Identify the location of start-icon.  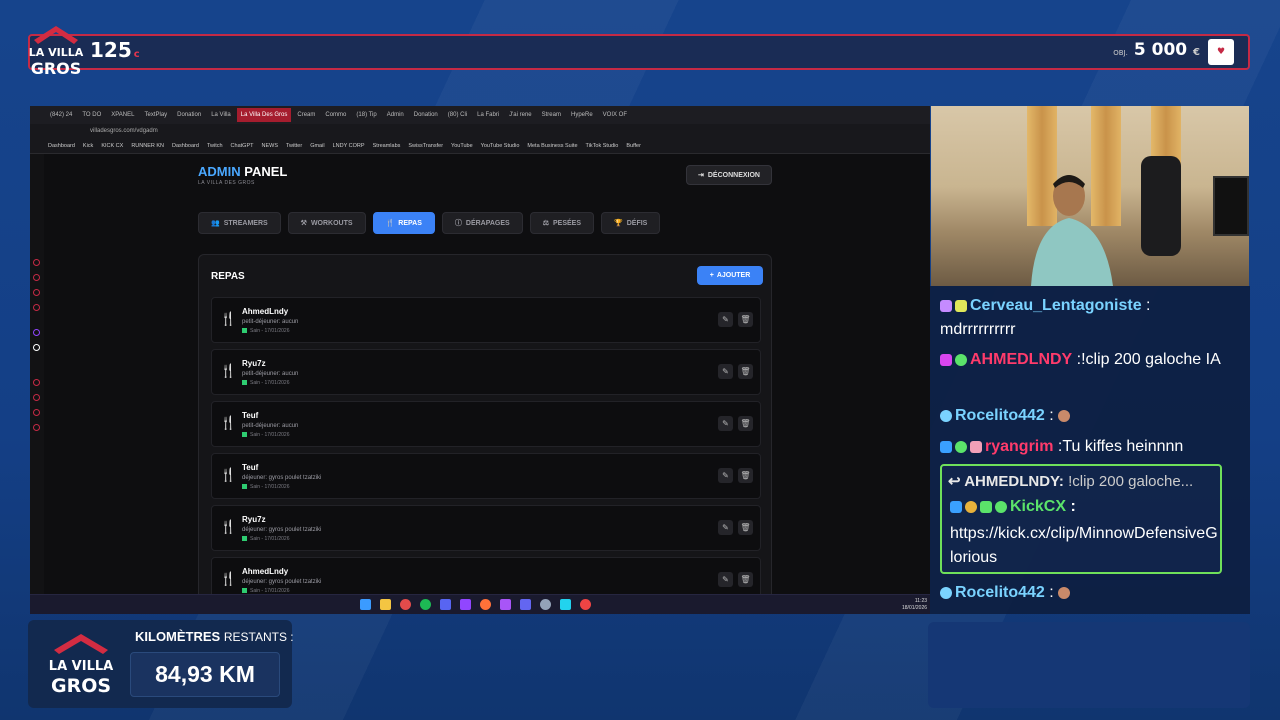
(365, 604).